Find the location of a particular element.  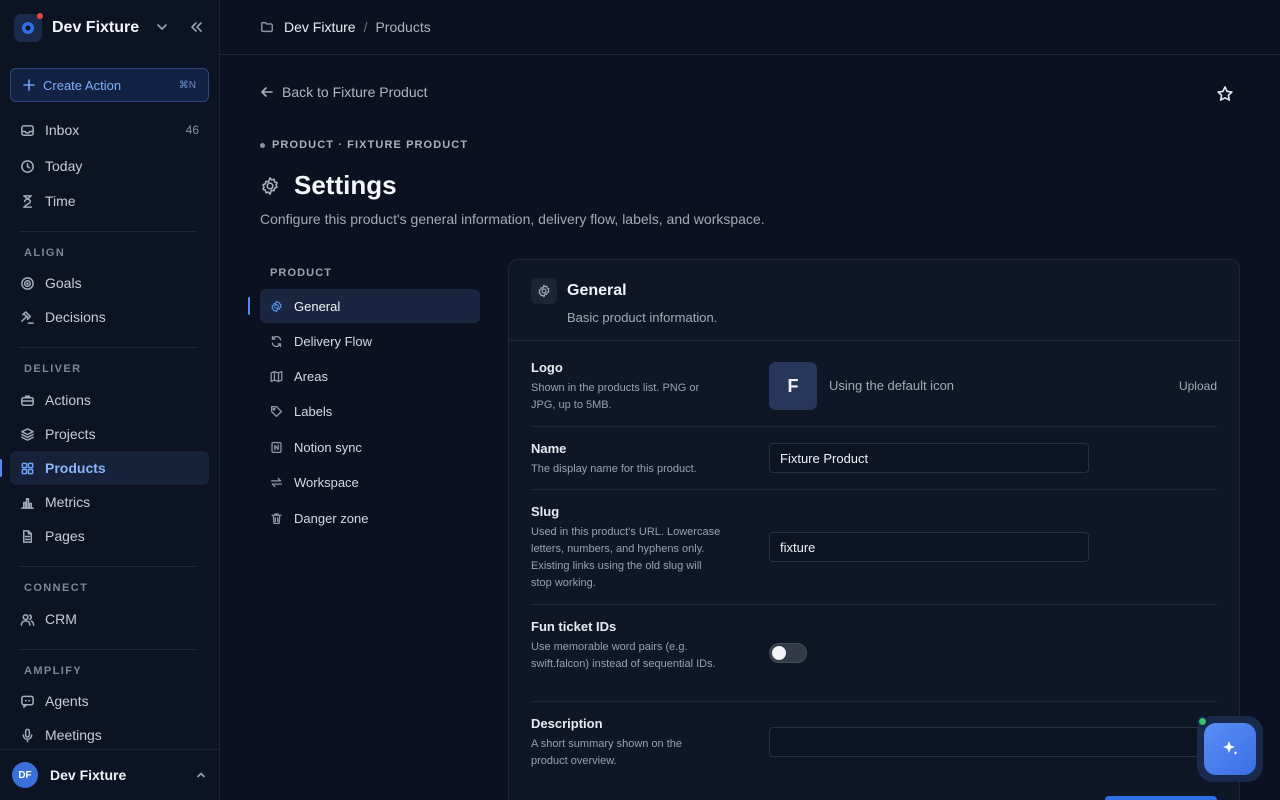

workspace-header: Dev Fixture is located at coordinates (109, 27).